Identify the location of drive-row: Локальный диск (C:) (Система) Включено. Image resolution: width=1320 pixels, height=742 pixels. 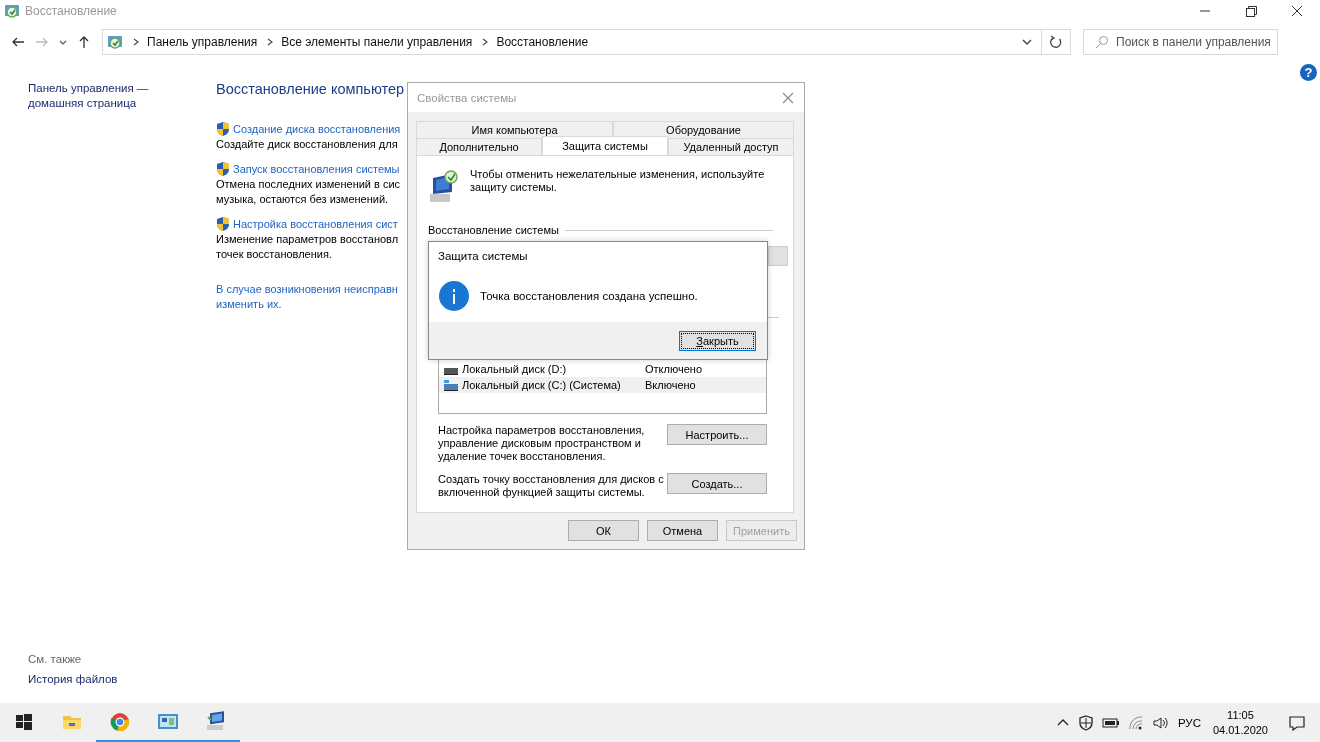
(602, 385).